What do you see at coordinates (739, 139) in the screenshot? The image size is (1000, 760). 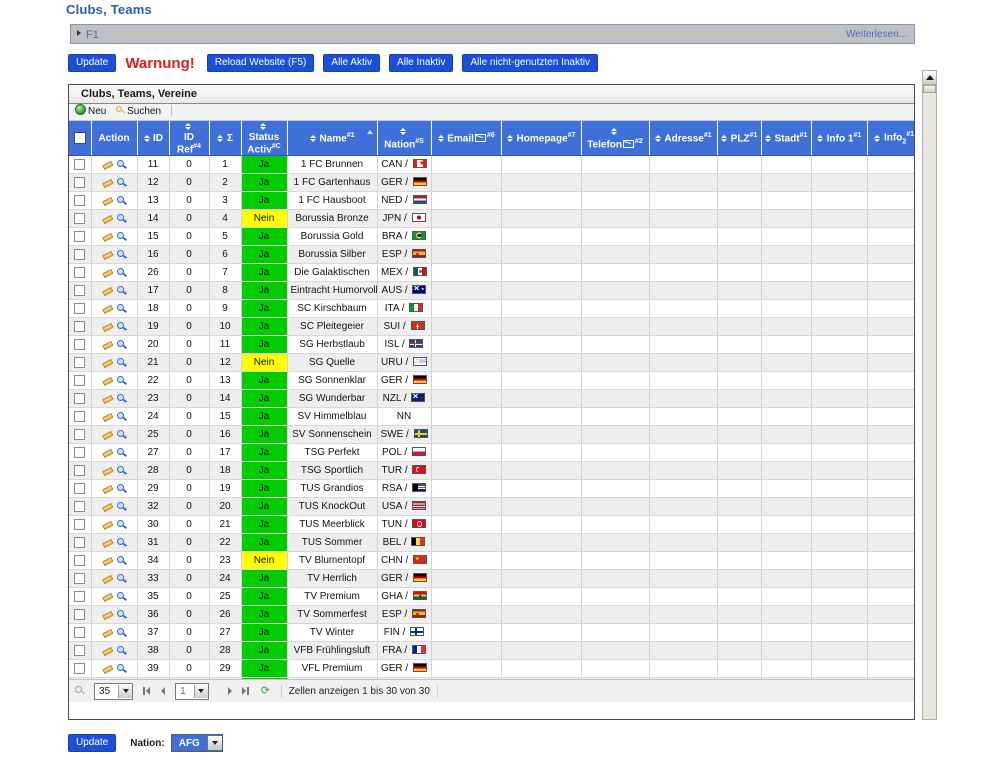 I see `column-header-plz: PLZ#1` at bounding box center [739, 139].